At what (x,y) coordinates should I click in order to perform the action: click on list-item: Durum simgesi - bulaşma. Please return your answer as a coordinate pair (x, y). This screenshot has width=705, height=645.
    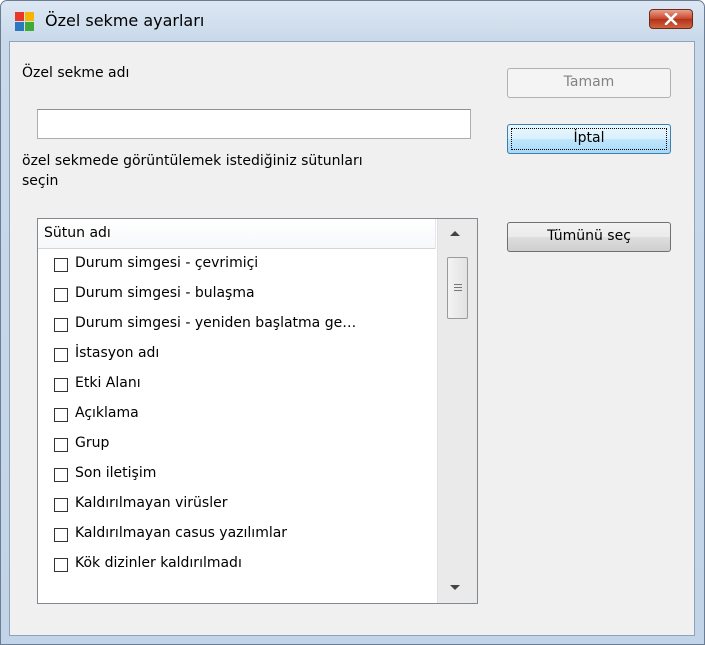
    Looking at the image, I should click on (237, 295).